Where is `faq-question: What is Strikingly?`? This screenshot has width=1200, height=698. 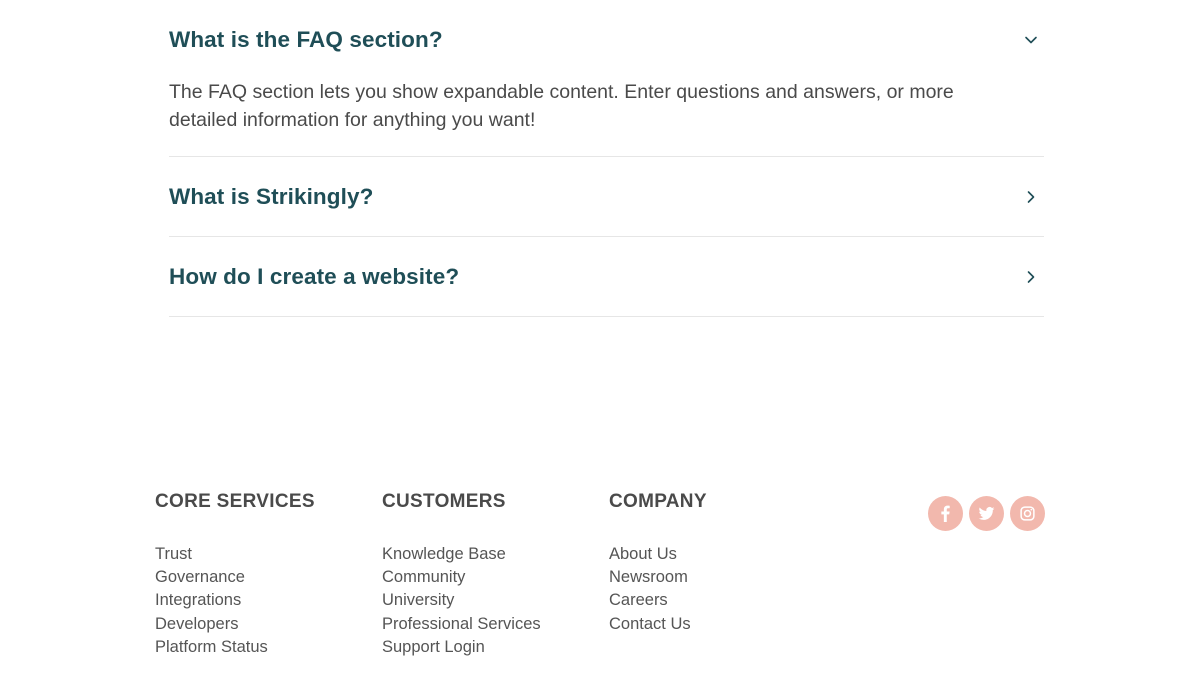 faq-question: What is Strikingly? is located at coordinates (271, 196).